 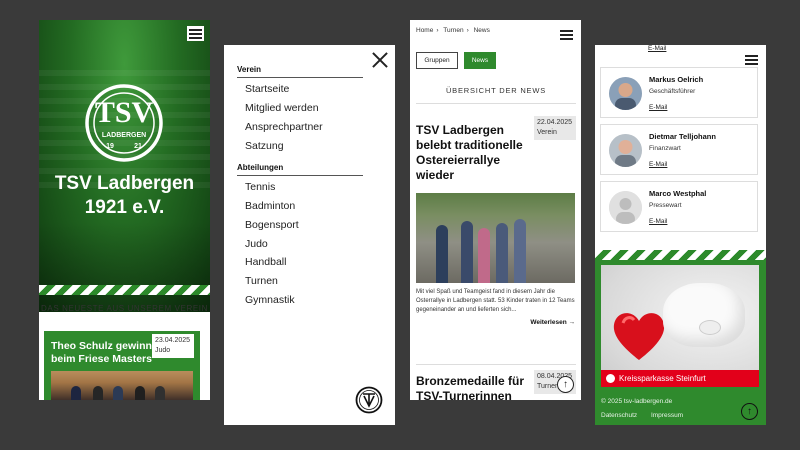 What do you see at coordinates (138, 146) in the screenshot?
I see `logo-year-right: 21` at bounding box center [138, 146].